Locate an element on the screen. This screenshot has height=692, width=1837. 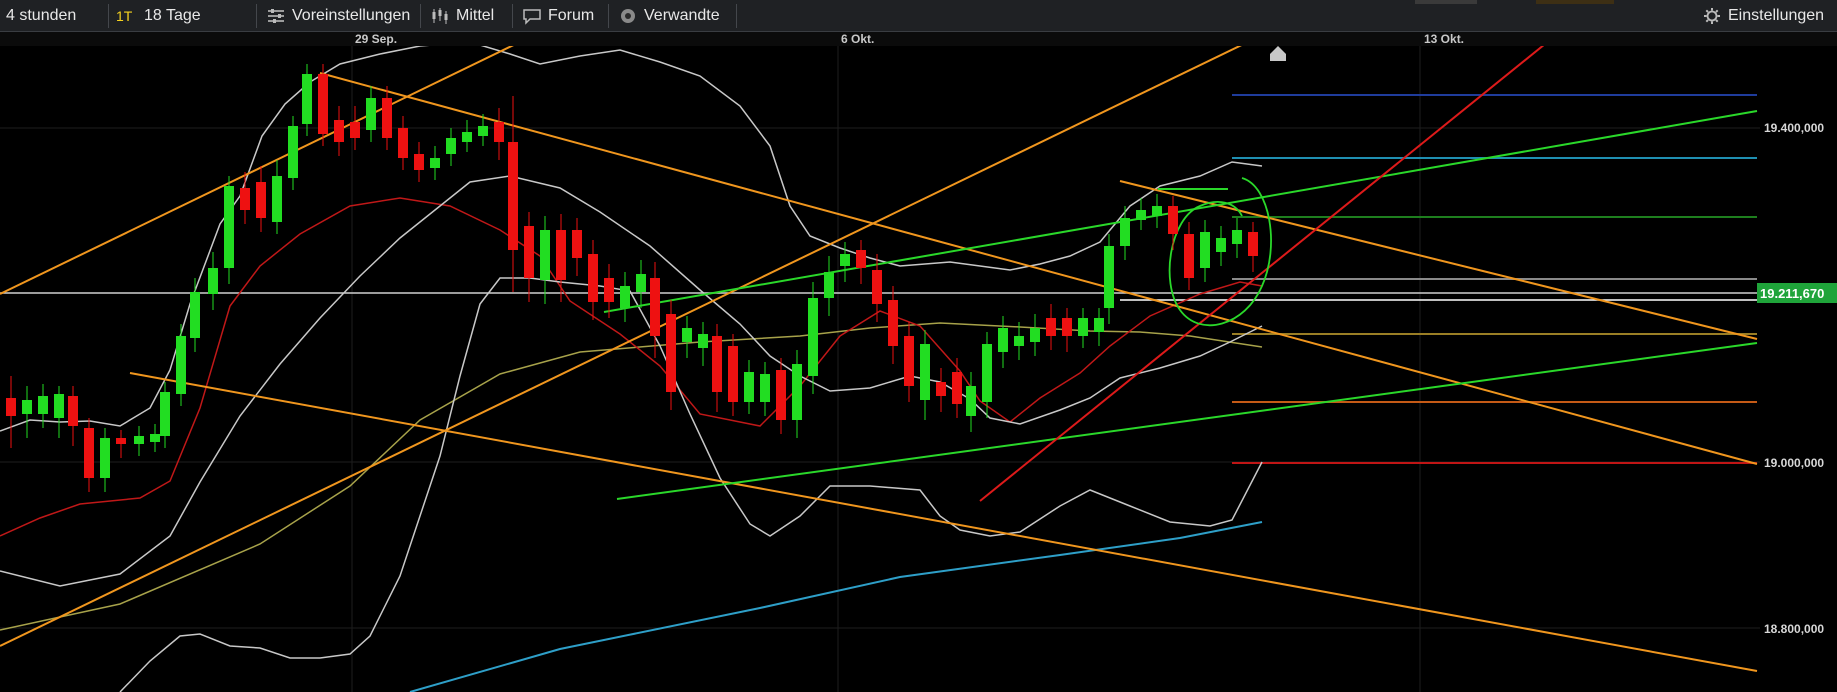
x-axis-label-okt13: 13 Okt. is located at coordinates (1444, 39).